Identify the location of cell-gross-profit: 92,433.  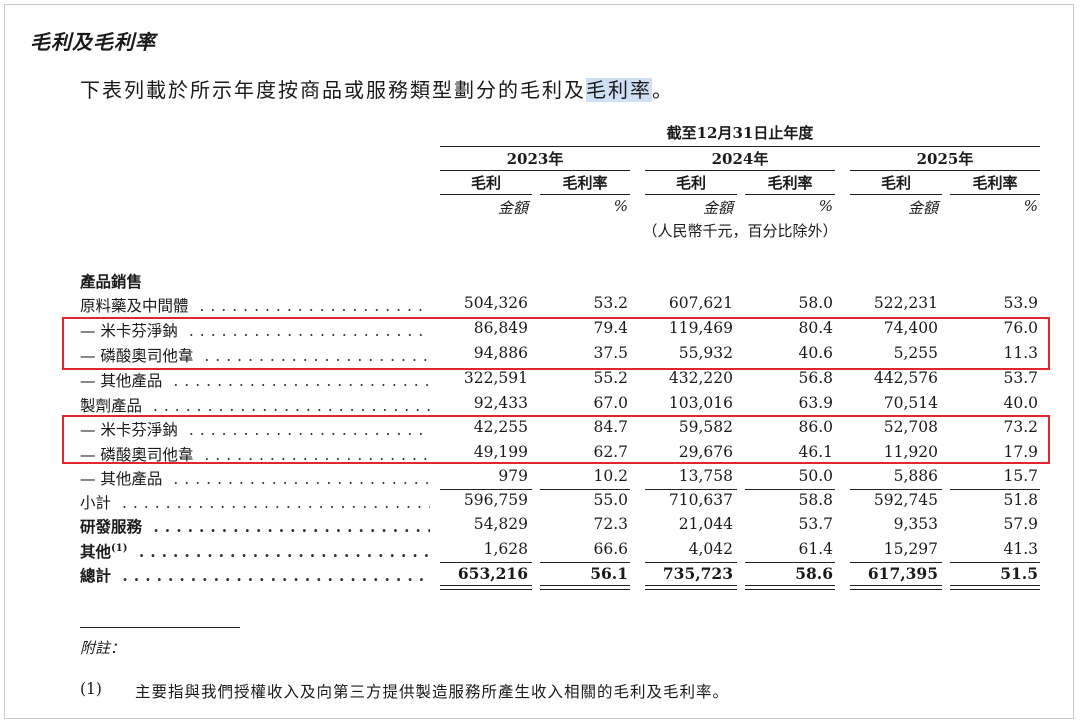
(500, 403).